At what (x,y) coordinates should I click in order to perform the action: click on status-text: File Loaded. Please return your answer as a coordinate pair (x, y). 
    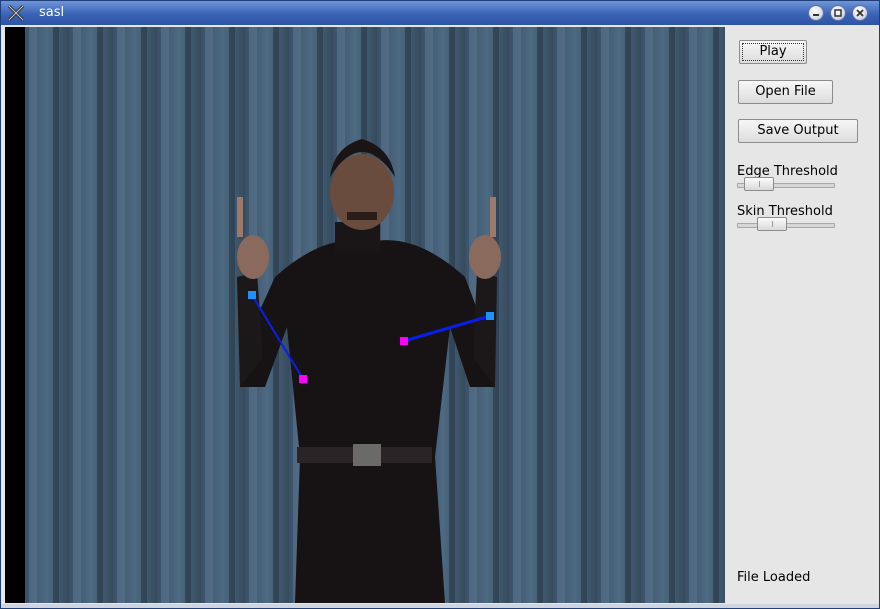
    Looking at the image, I should click on (774, 577).